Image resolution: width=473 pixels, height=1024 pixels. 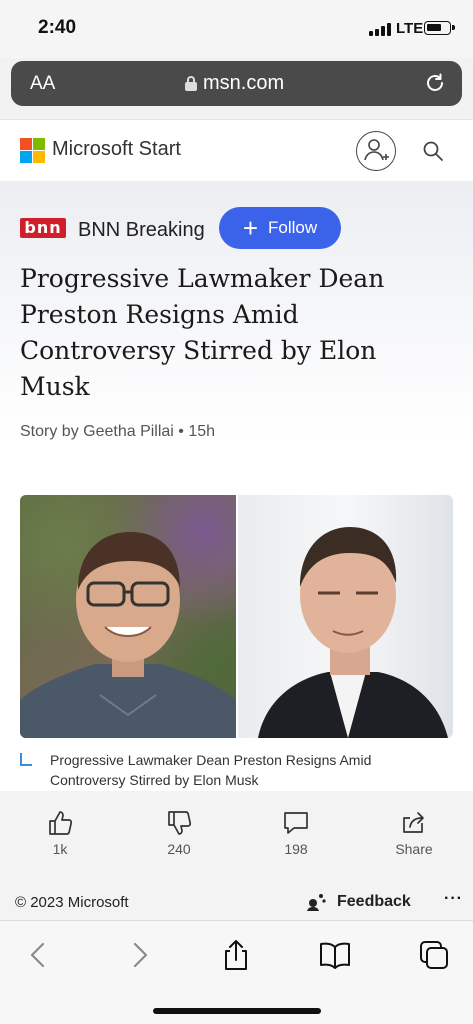 I want to click on feedback-label: Feedback, so click(x=374, y=901).